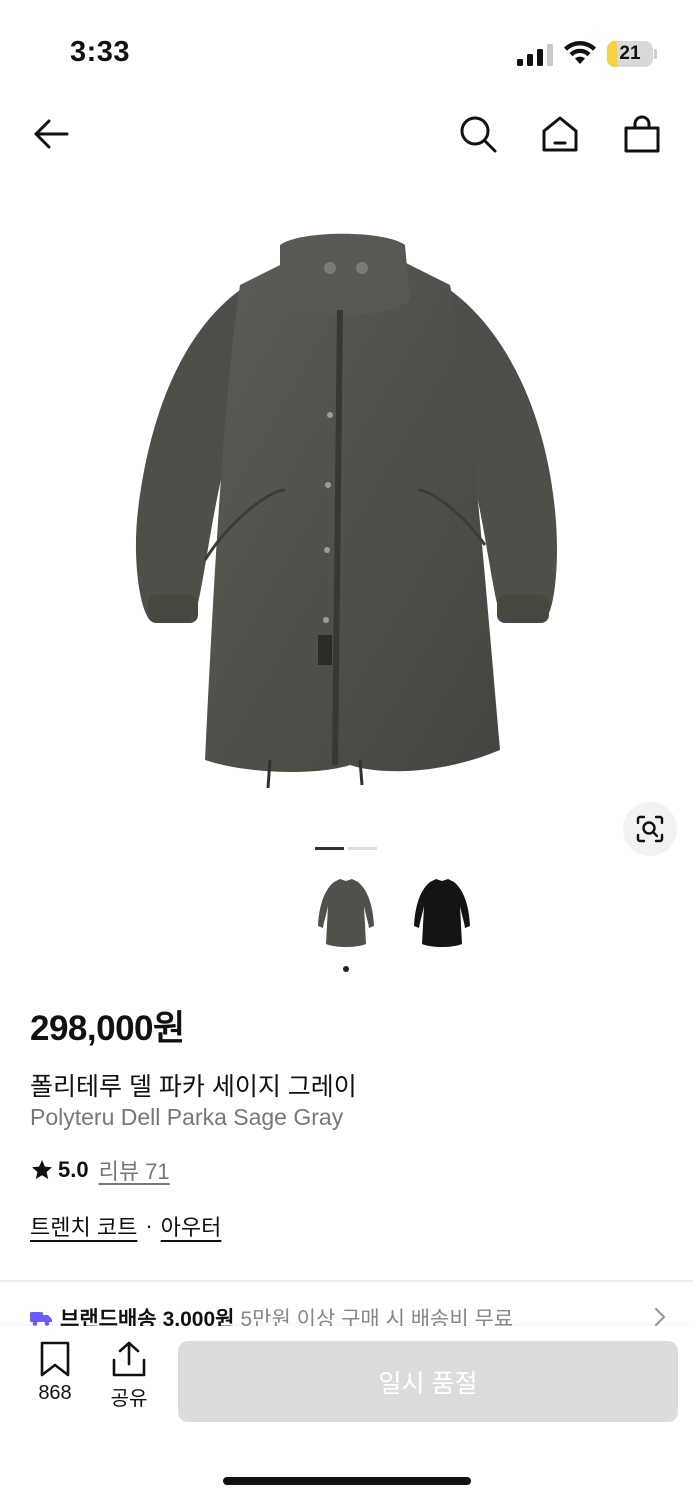 Image resolution: width=693 pixels, height=1500 pixels. Describe the element at coordinates (41, 1319) in the screenshot. I see `delivery-truck-icon` at that location.